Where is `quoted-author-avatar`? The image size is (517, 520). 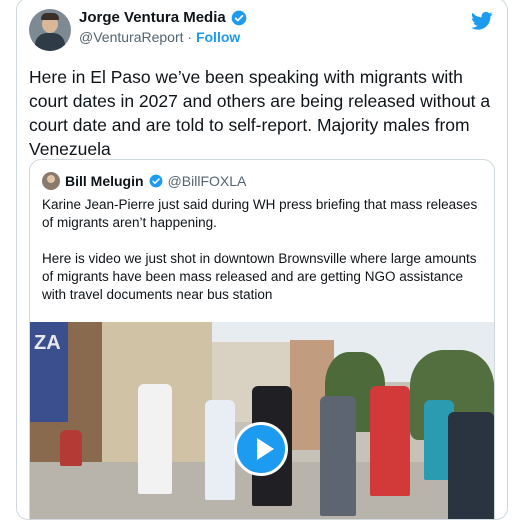 quoted-author-avatar is located at coordinates (51, 181).